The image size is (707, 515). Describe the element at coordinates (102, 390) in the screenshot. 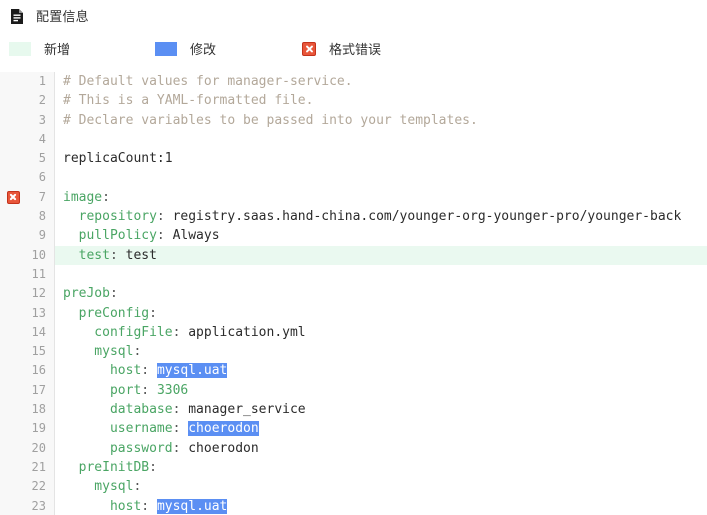

I see `code-token: port` at that location.